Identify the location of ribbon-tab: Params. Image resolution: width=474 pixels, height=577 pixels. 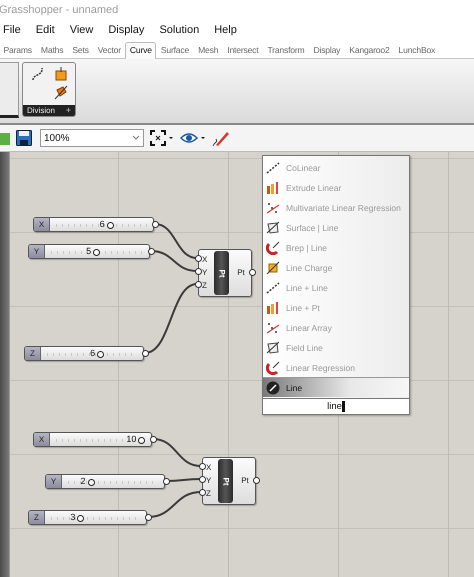
(18, 50).